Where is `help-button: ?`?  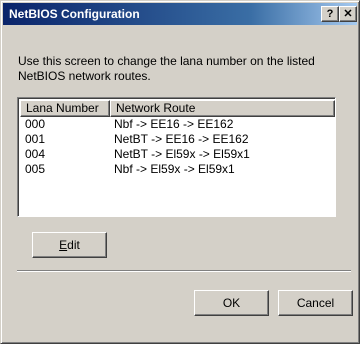 help-button: ? is located at coordinates (330, 14).